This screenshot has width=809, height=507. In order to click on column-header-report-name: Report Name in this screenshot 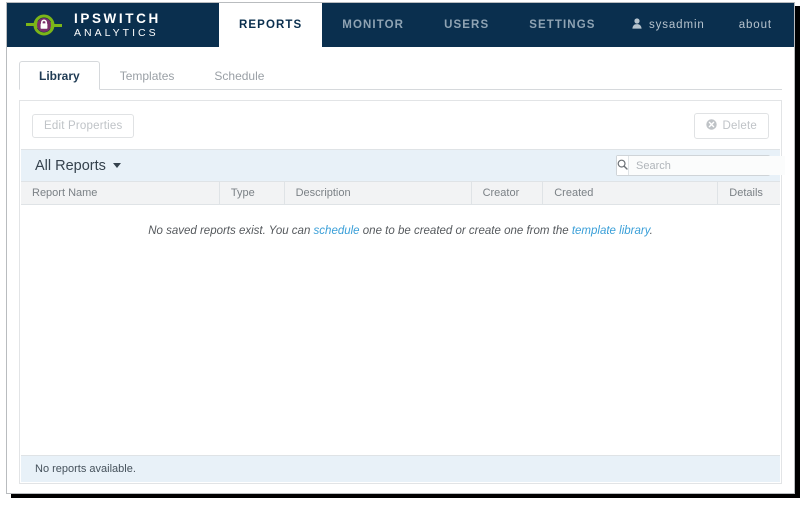, I will do `click(120, 193)`.